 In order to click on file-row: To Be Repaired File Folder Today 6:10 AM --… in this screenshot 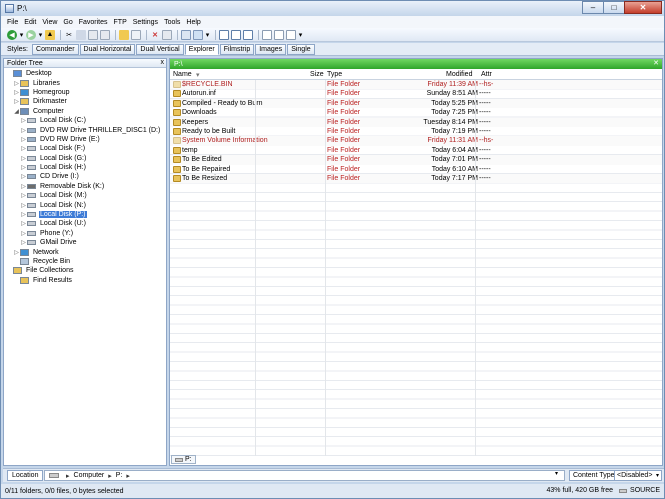, I will do `click(416, 169)`.